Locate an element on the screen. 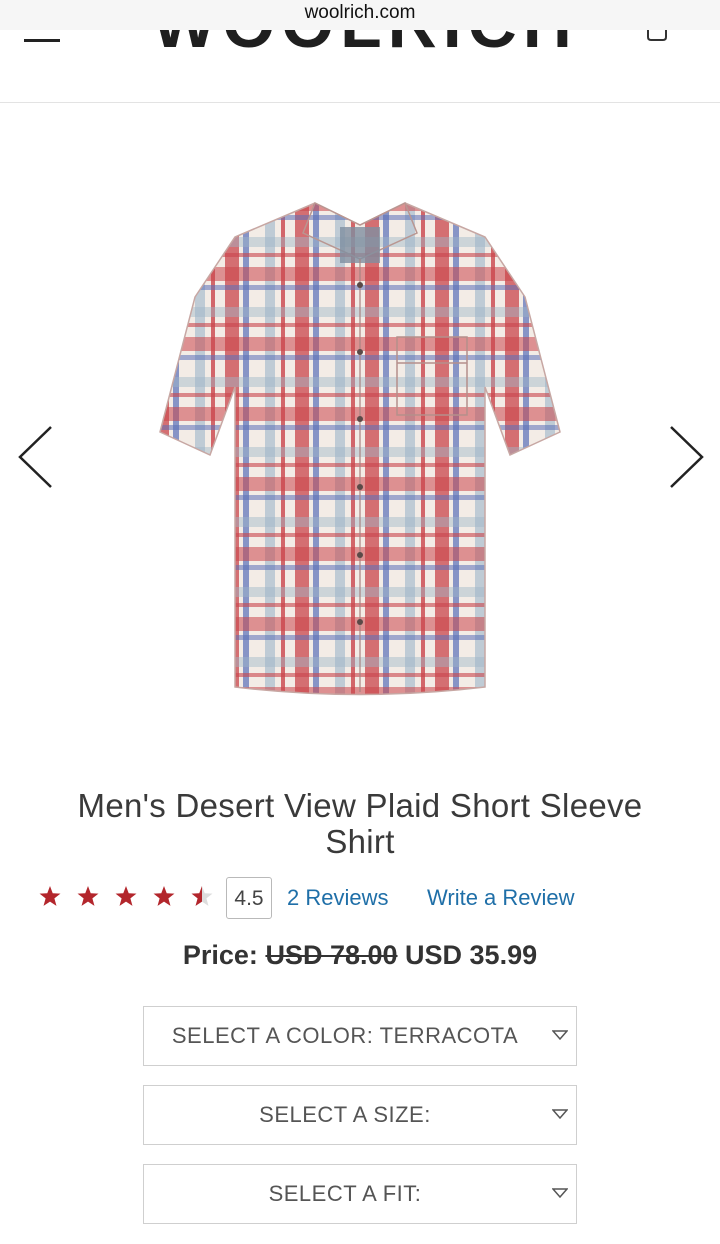  url-bar: woolrich.com is located at coordinates (360, 15).